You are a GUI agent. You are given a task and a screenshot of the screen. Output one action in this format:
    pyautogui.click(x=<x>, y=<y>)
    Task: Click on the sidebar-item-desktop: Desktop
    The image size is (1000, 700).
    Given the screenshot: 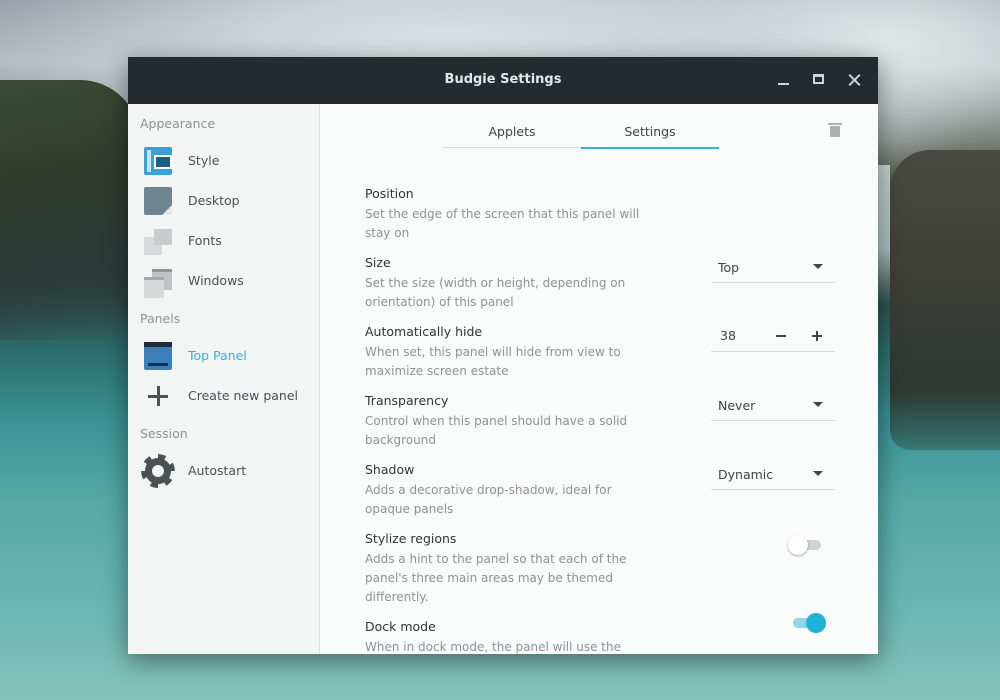 What is the action you would take?
    pyautogui.click(x=224, y=200)
    